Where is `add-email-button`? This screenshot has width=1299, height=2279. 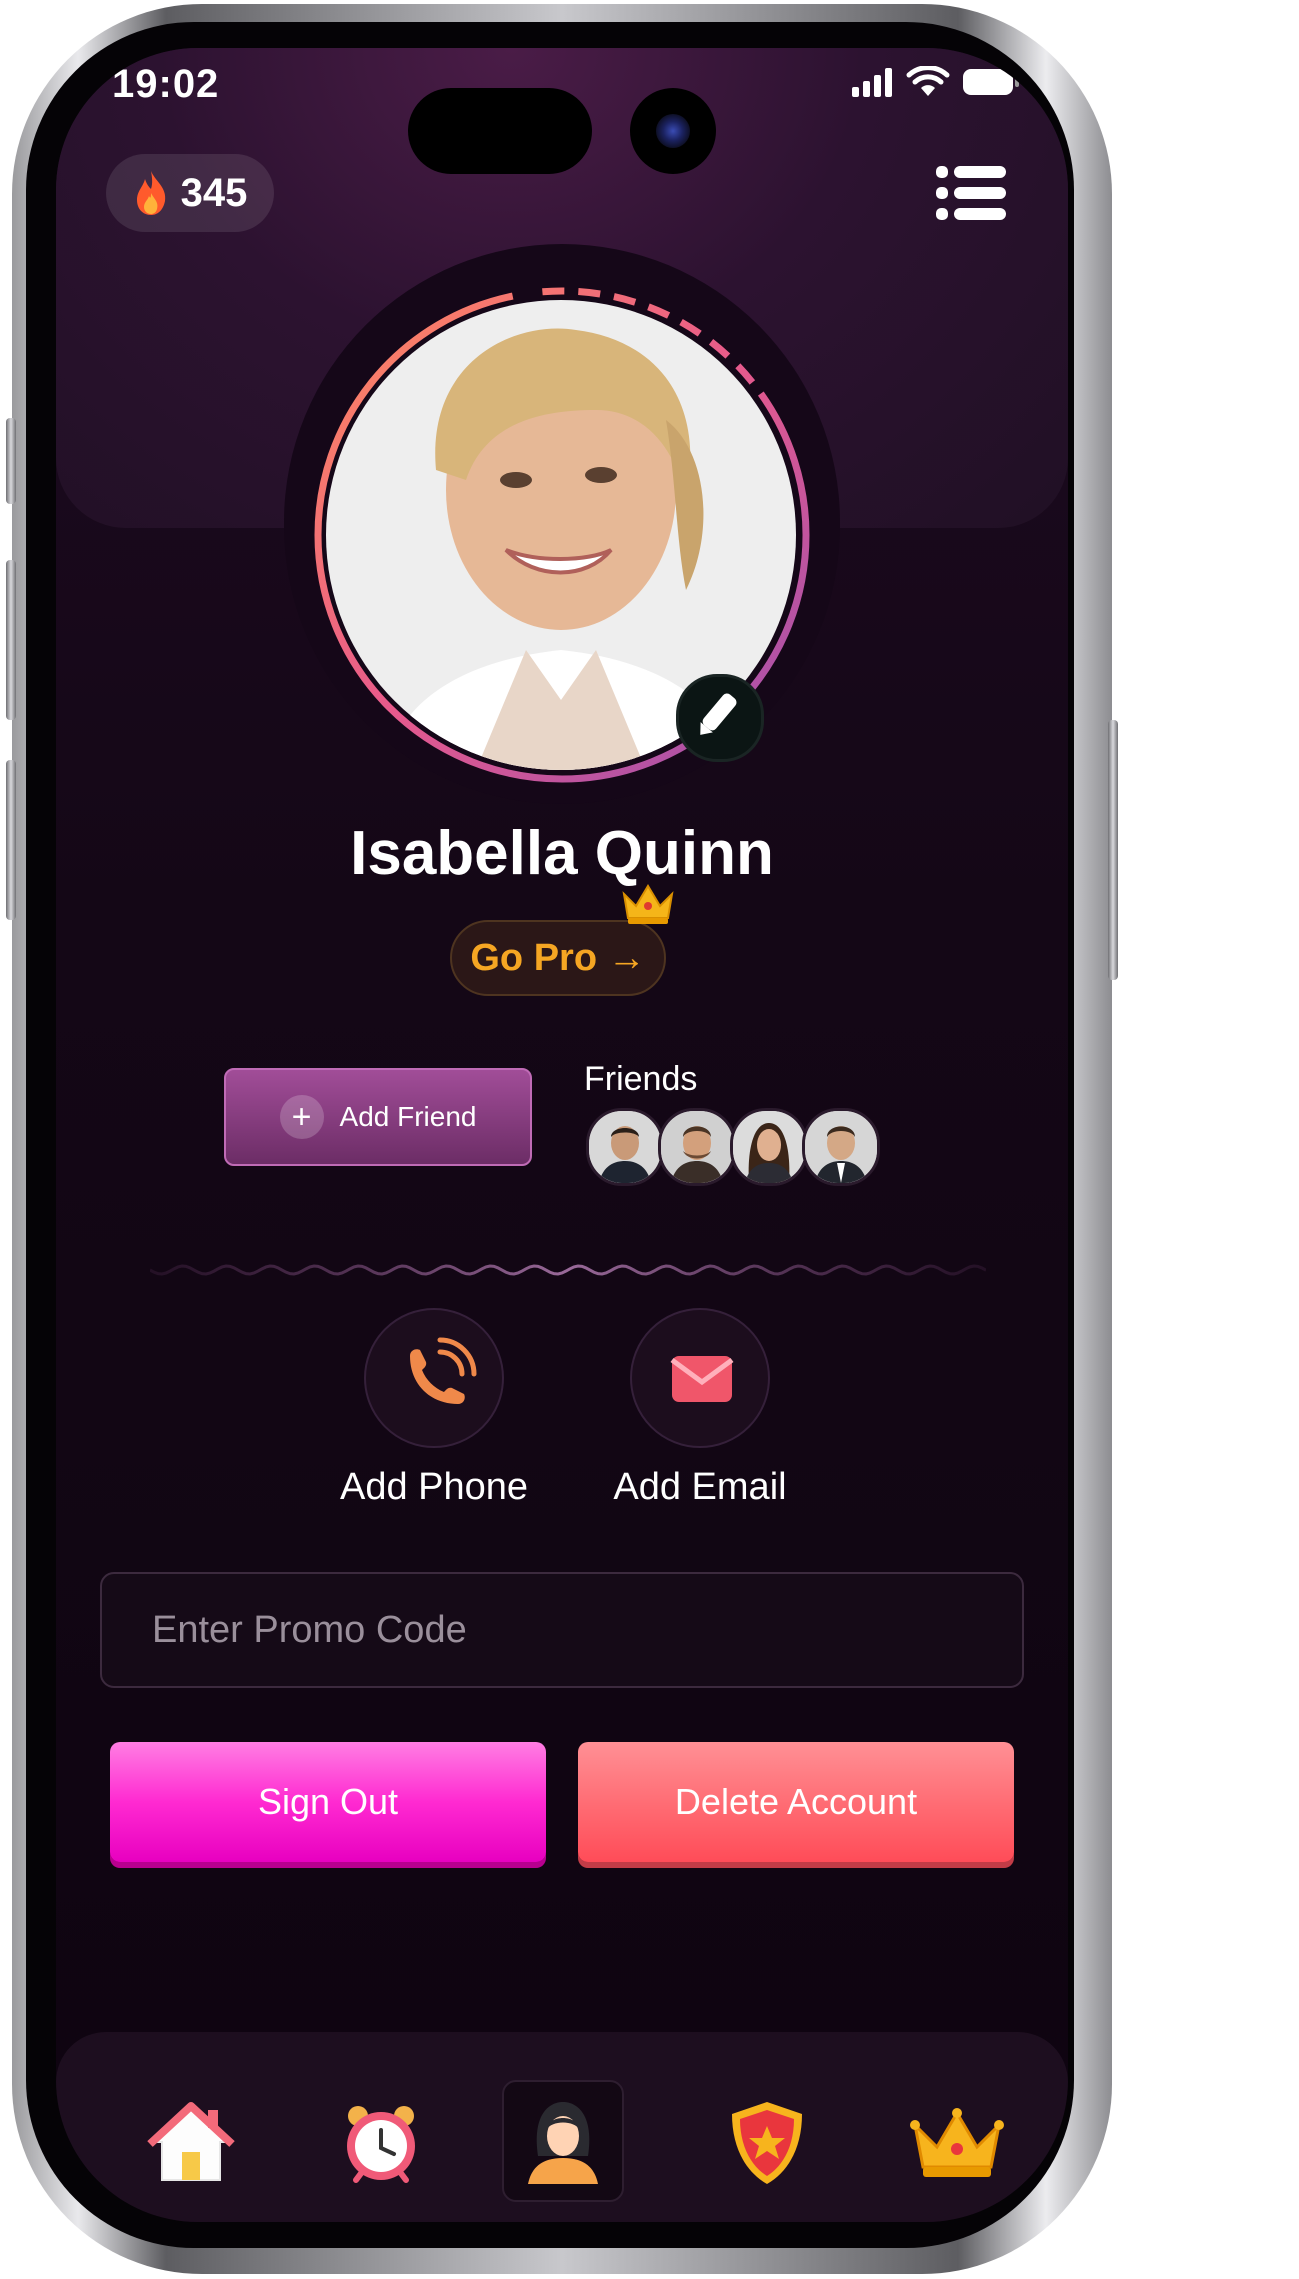 add-email-button is located at coordinates (700, 1378).